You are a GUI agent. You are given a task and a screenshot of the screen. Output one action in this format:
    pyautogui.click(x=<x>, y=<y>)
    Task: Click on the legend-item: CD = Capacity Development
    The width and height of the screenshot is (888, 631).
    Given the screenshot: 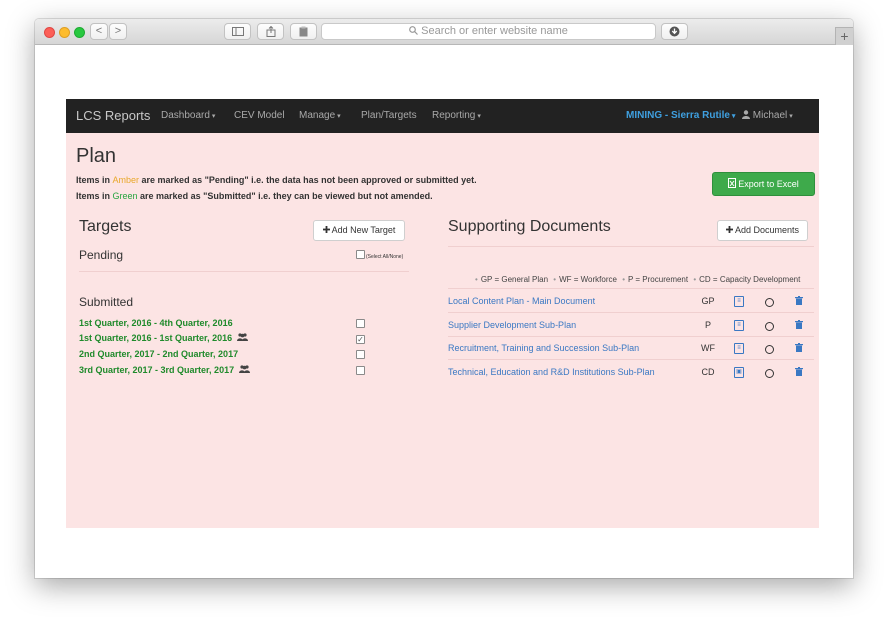 What is the action you would take?
    pyautogui.click(x=750, y=279)
    